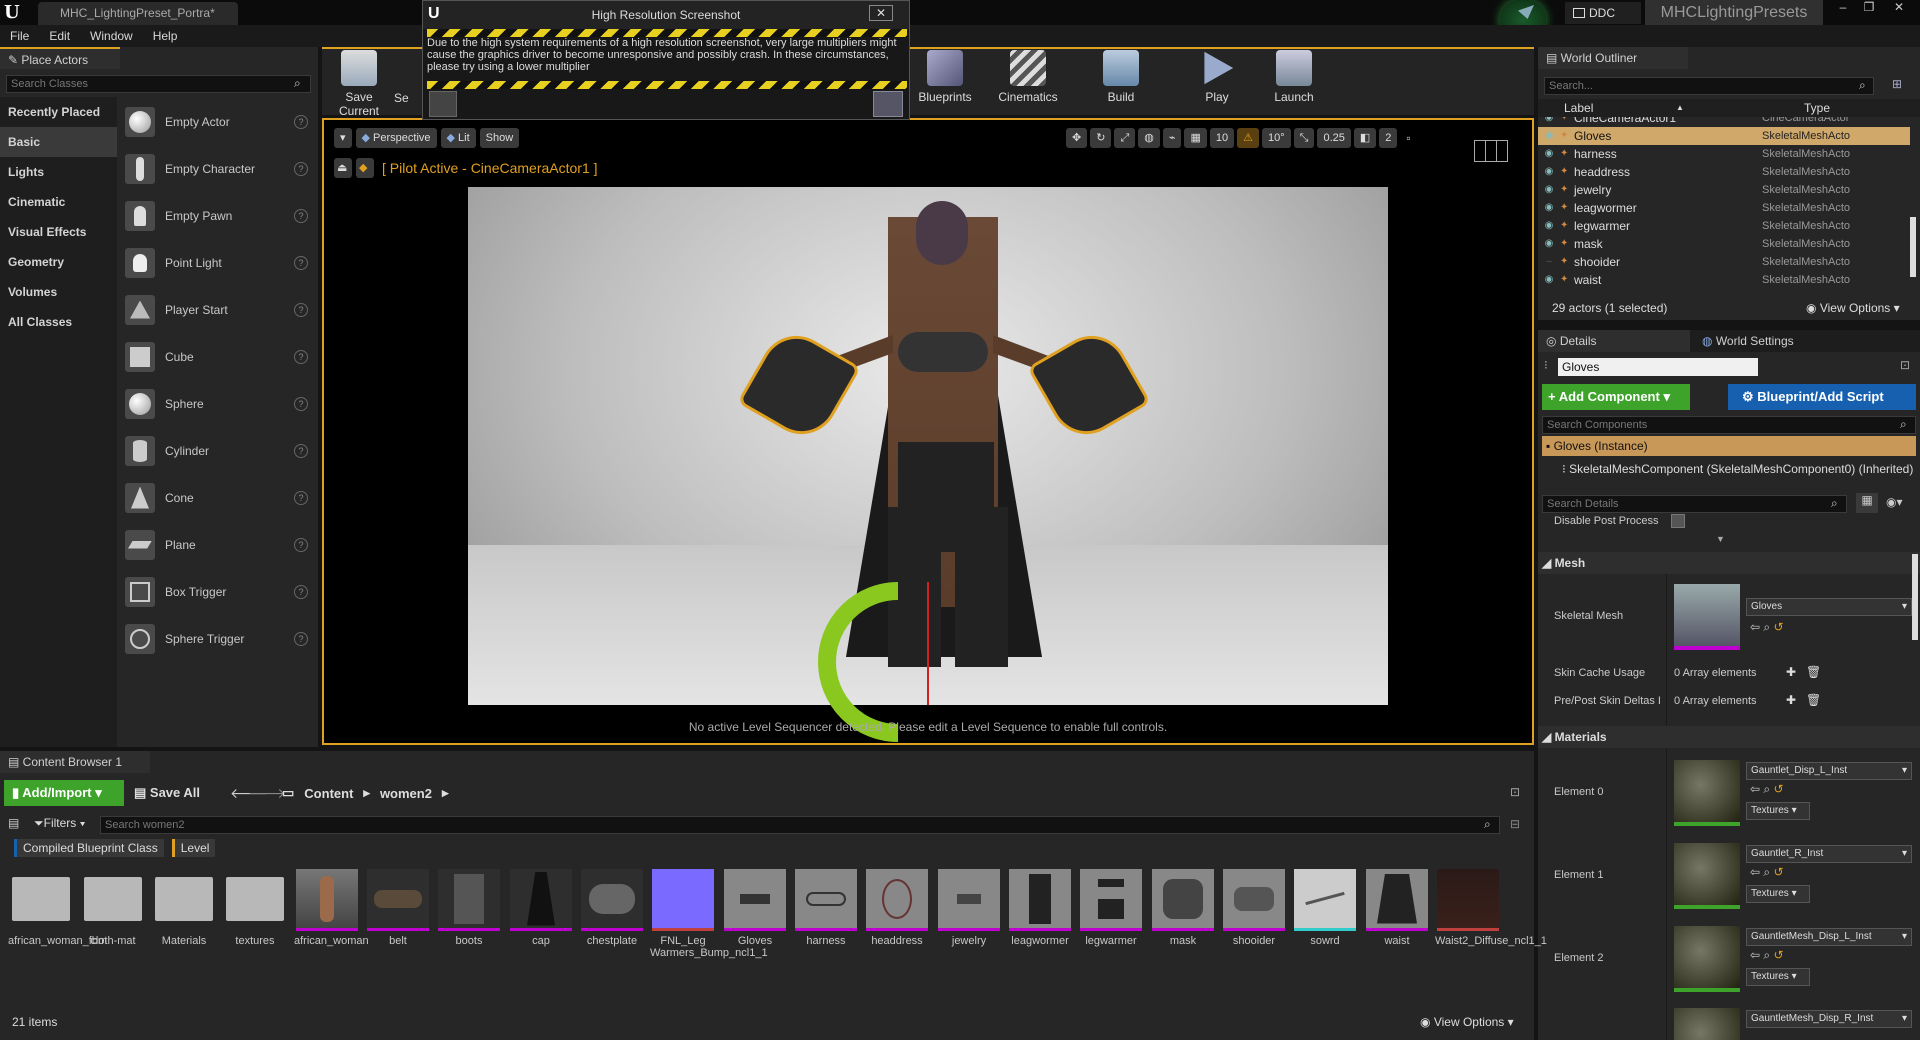  Describe the element at coordinates (1724, 244) in the screenshot. I see `outliner-row: ◉ ✦ mask SkeletalMeshActo` at that location.